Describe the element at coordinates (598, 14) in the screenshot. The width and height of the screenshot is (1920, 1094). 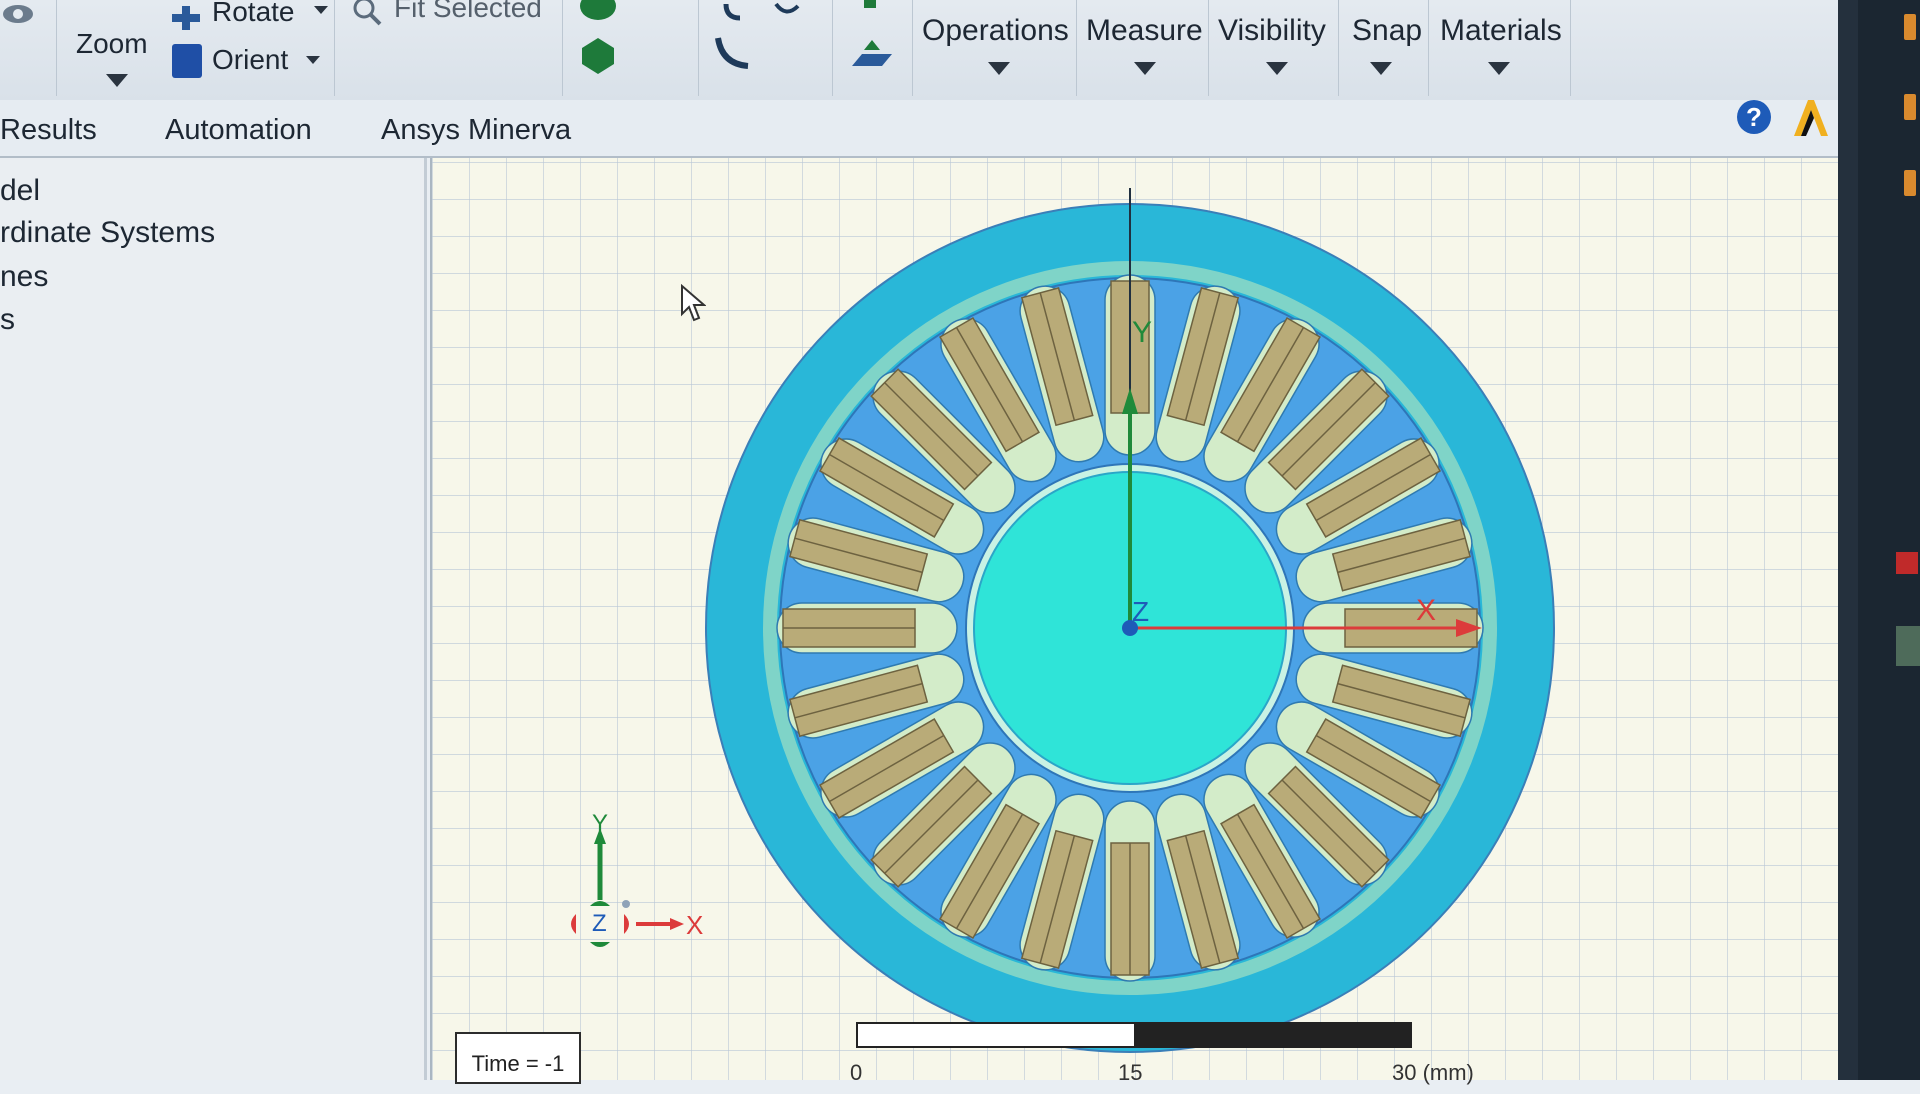
I see `shape-tool-icon` at that location.